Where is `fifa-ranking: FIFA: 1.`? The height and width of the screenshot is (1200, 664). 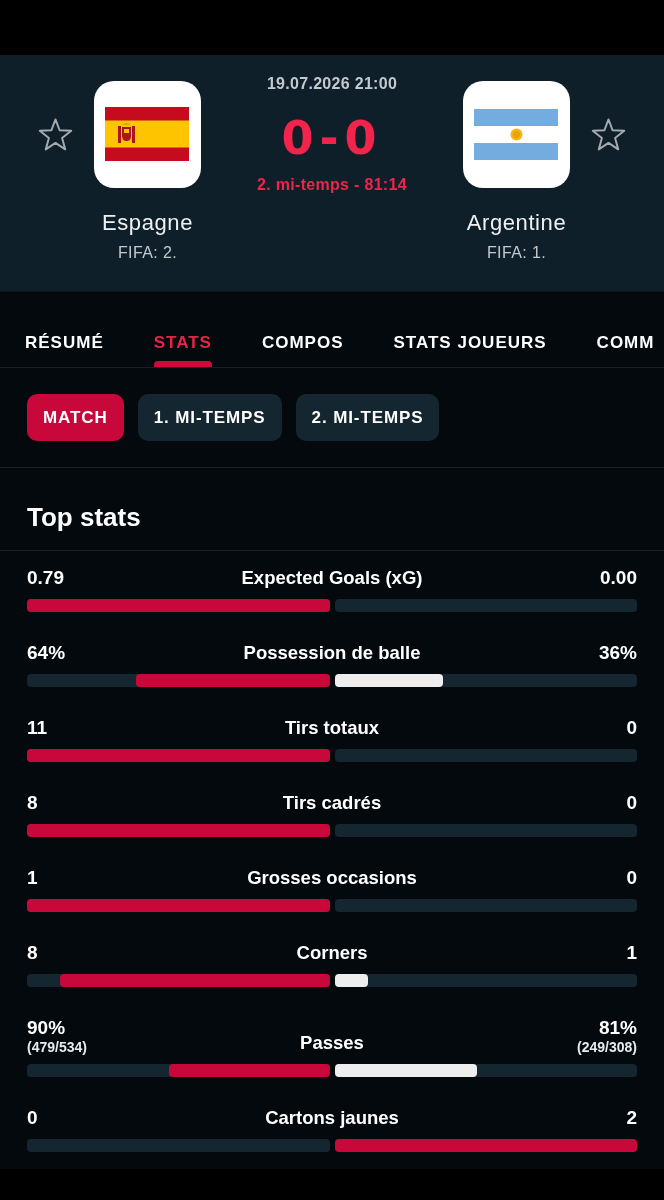
fifa-ranking: FIFA: 1. is located at coordinates (516, 253).